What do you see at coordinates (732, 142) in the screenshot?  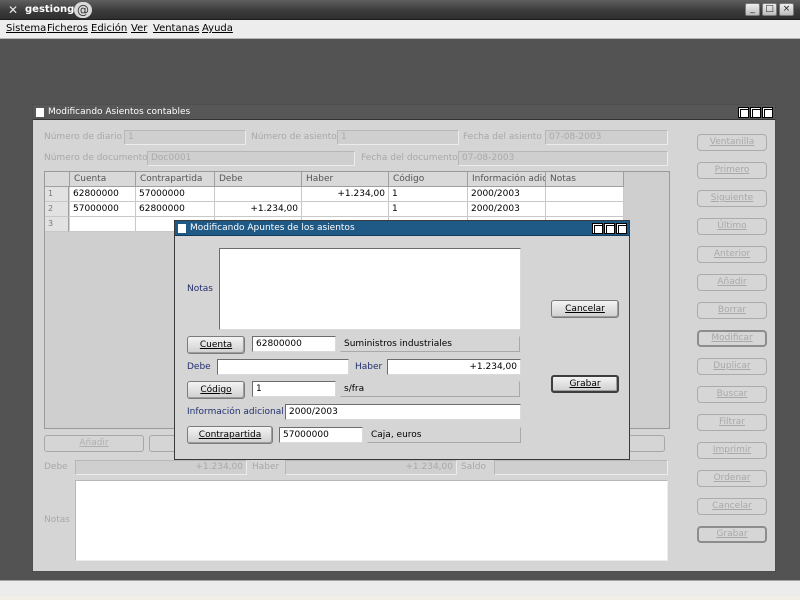 I see `ventanilla-button: Ventanilla` at bounding box center [732, 142].